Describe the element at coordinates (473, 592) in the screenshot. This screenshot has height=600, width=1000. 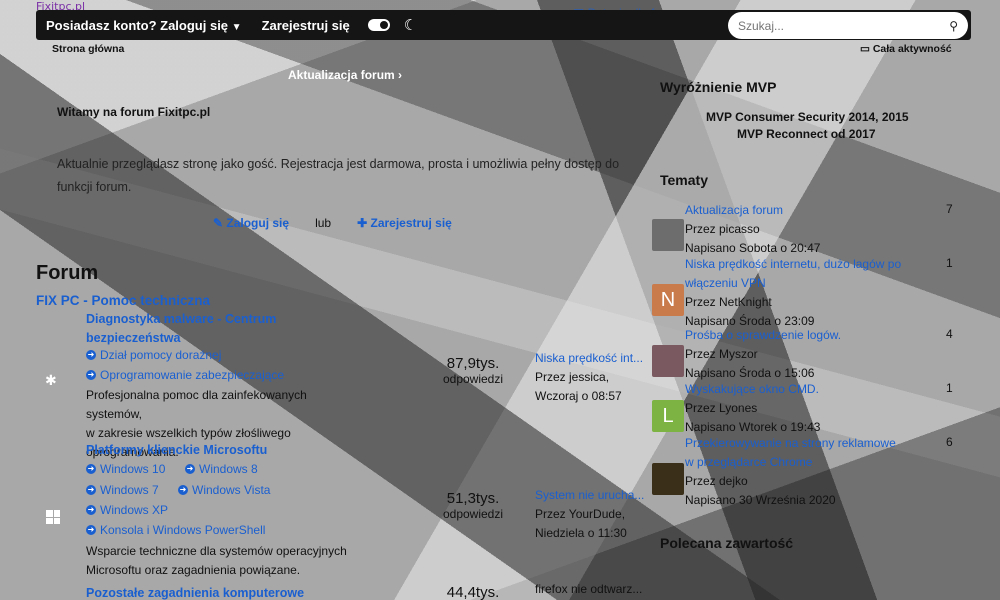
I see `post-count: 44,4tys.` at that location.